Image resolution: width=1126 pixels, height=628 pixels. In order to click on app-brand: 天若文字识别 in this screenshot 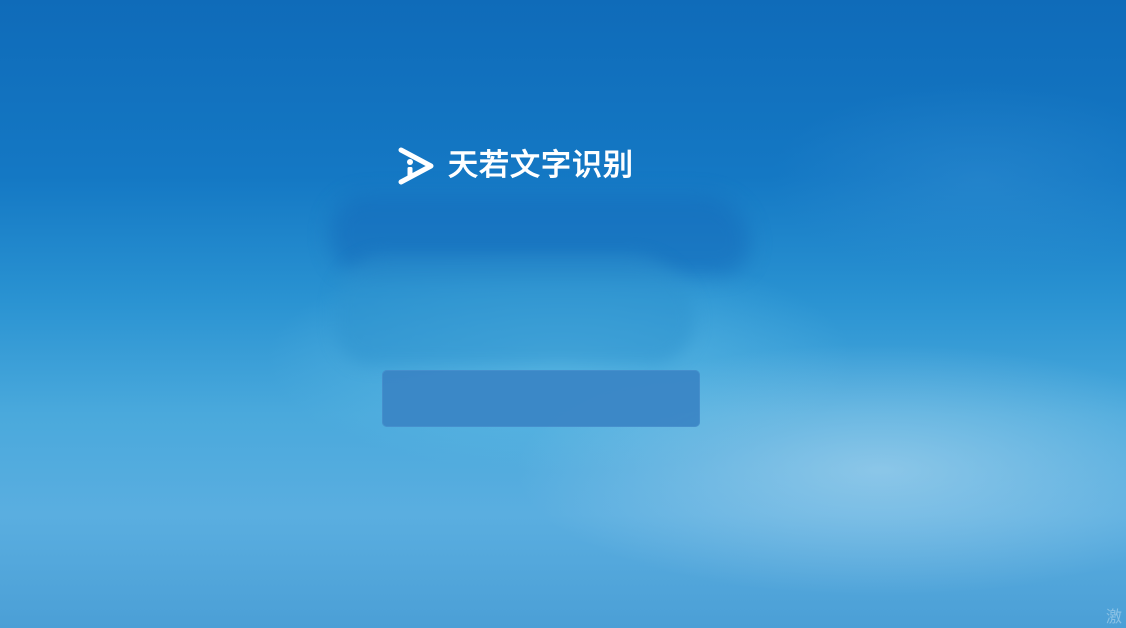, I will do `click(514, 166)`.